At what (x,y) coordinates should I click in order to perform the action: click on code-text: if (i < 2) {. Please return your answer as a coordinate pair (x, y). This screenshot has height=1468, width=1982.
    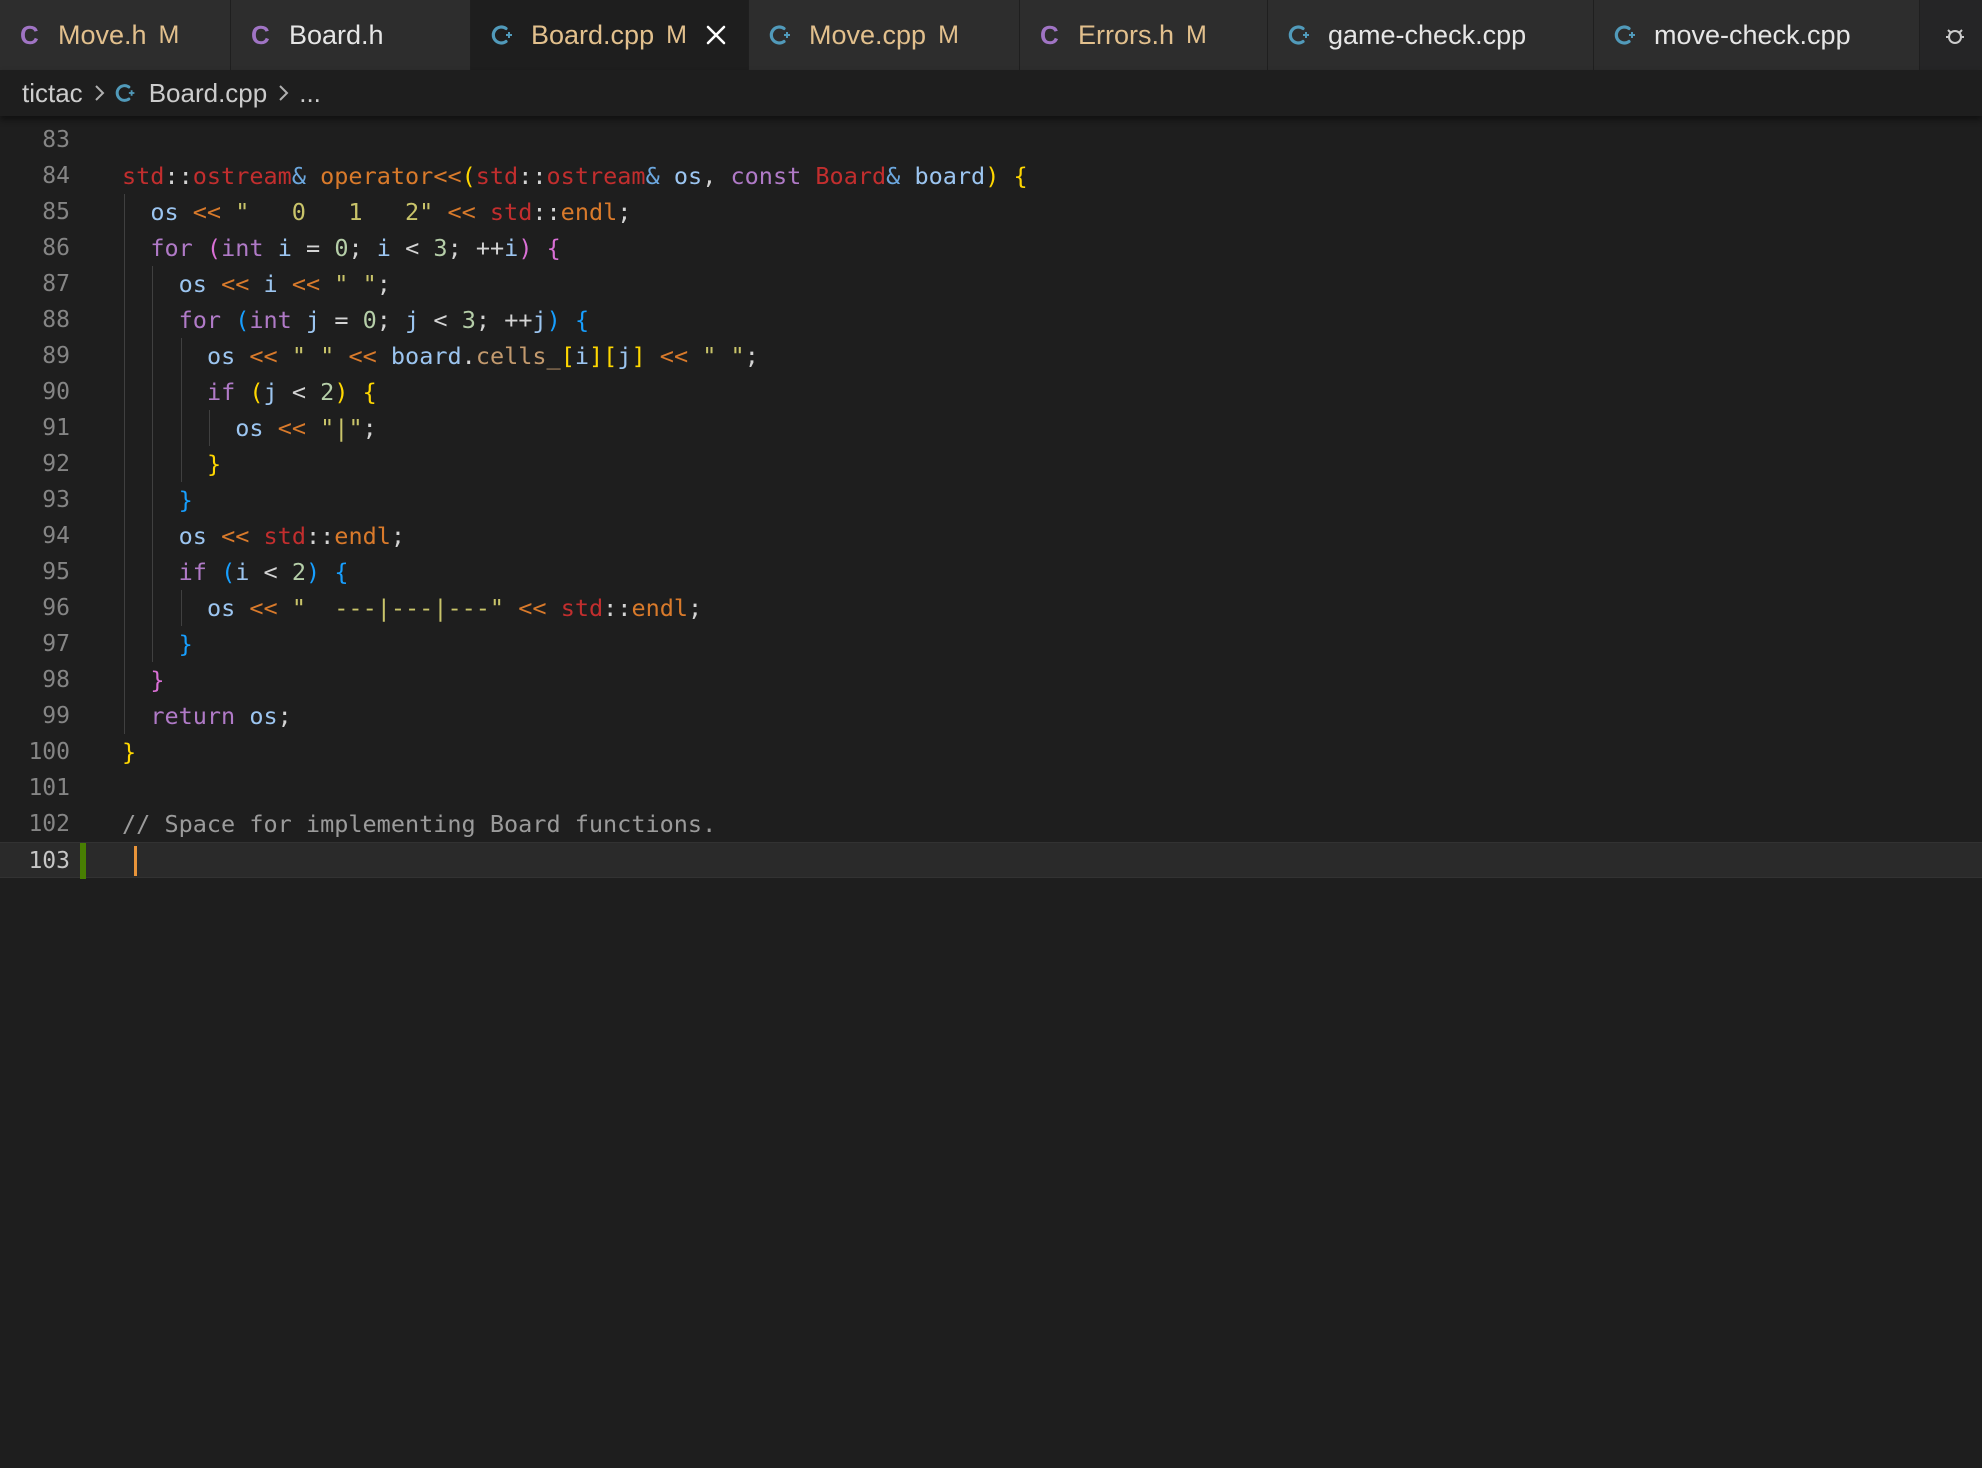
    Looking at the image, I should click on (263, 572).